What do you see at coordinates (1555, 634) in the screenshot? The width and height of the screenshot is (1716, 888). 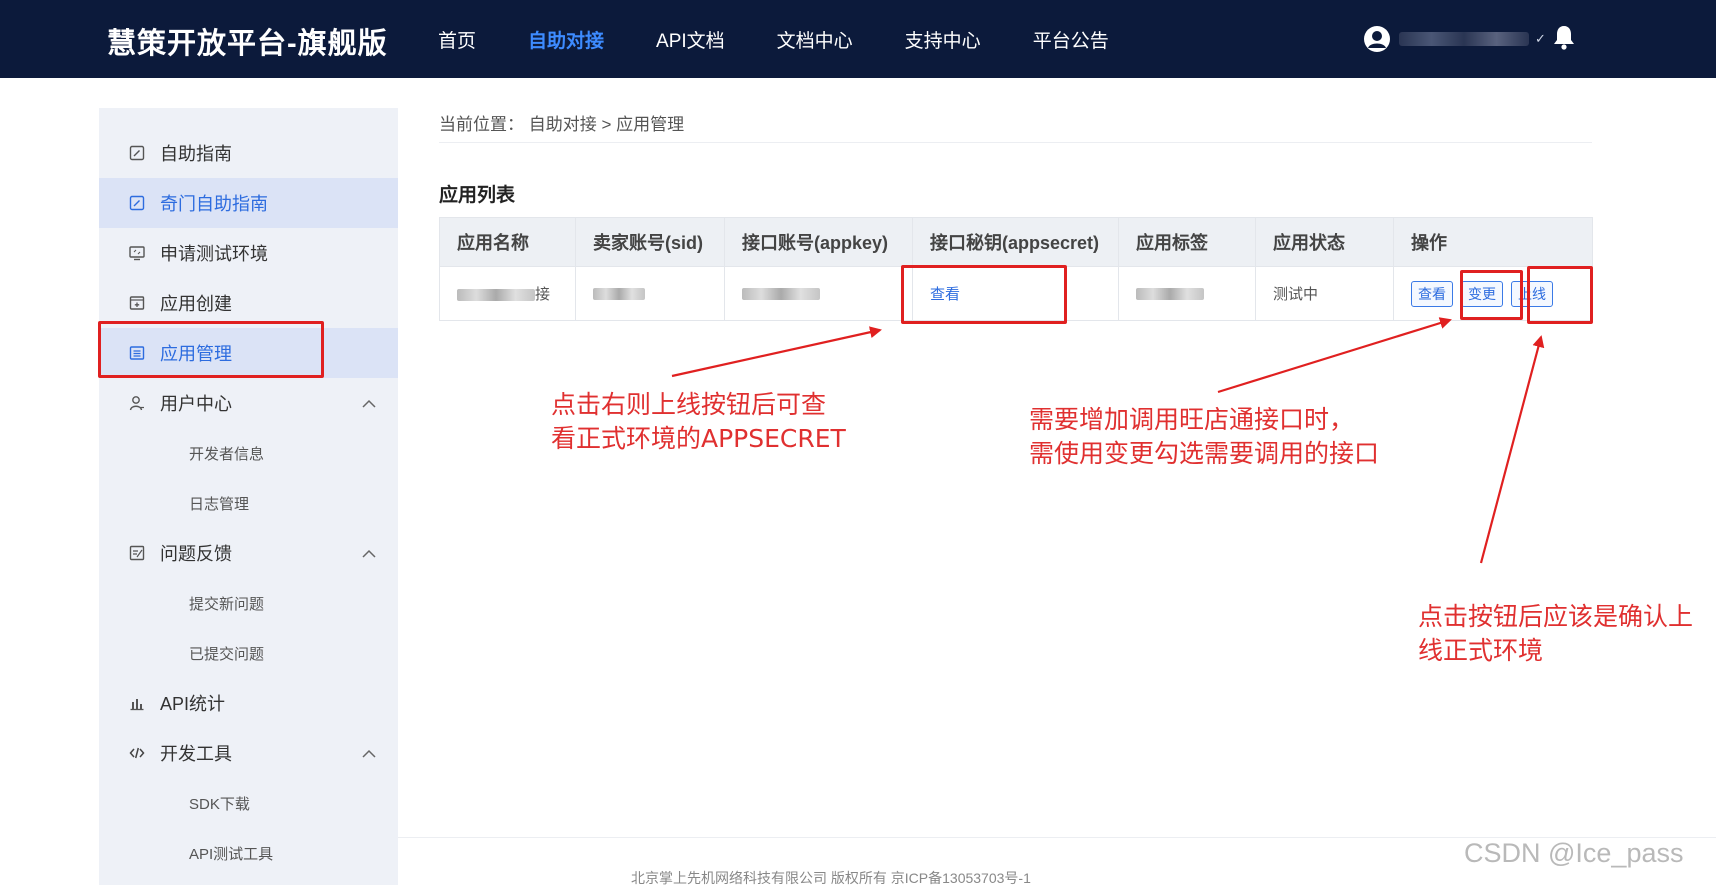 I see `annotation-right: 点击按钮后应该是确认上 线正式环境` at bounding box center [1555, 634].